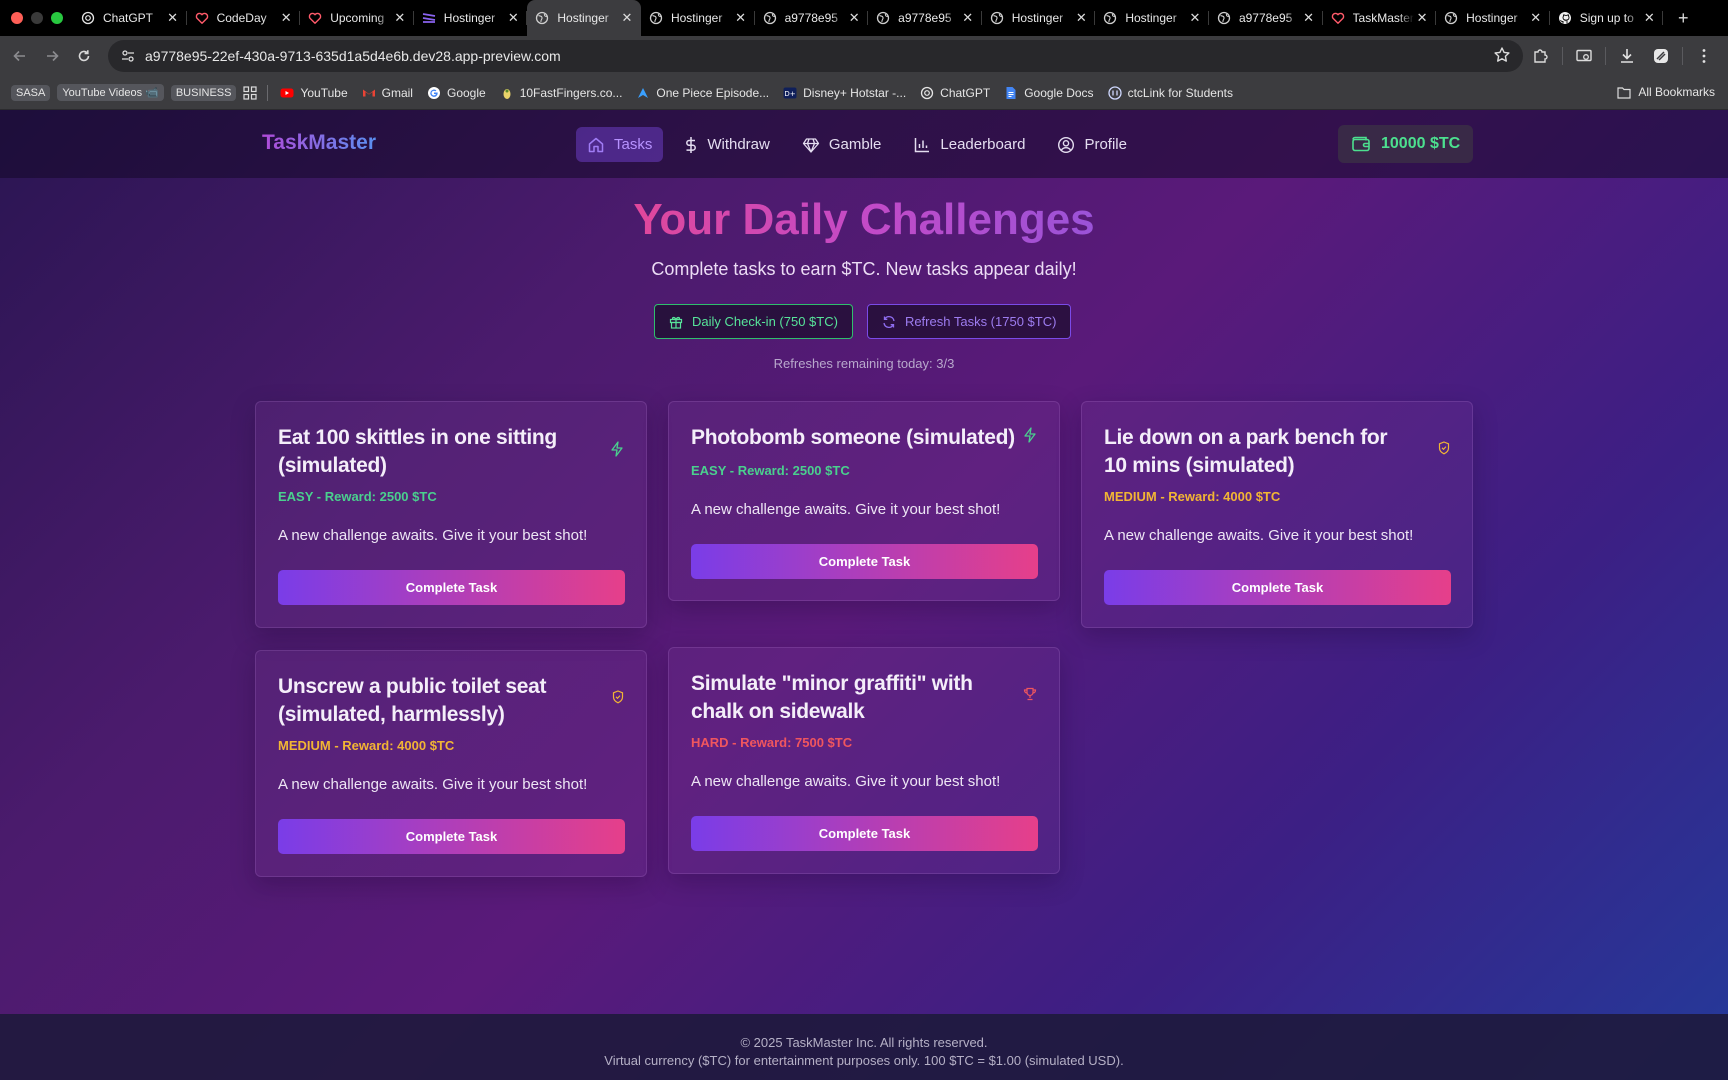  I want to click on bookmark-item: ChatGPT, so click(955, 93).